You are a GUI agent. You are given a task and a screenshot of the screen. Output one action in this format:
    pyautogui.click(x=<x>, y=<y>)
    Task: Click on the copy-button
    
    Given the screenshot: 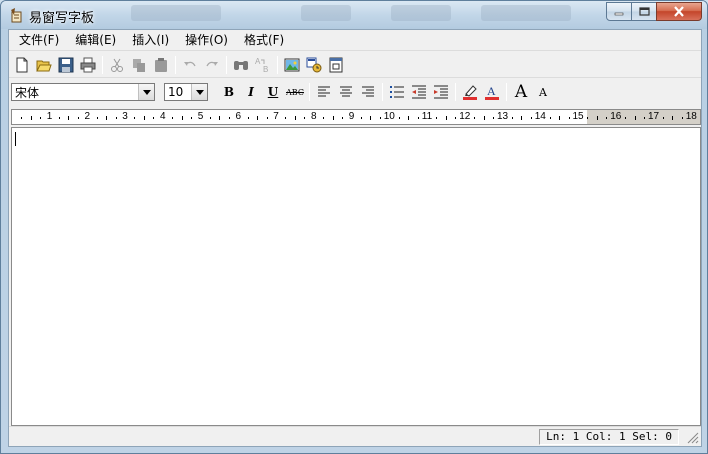 What is the action you would take?
    pyautogui.click(x=139, y=65)
    